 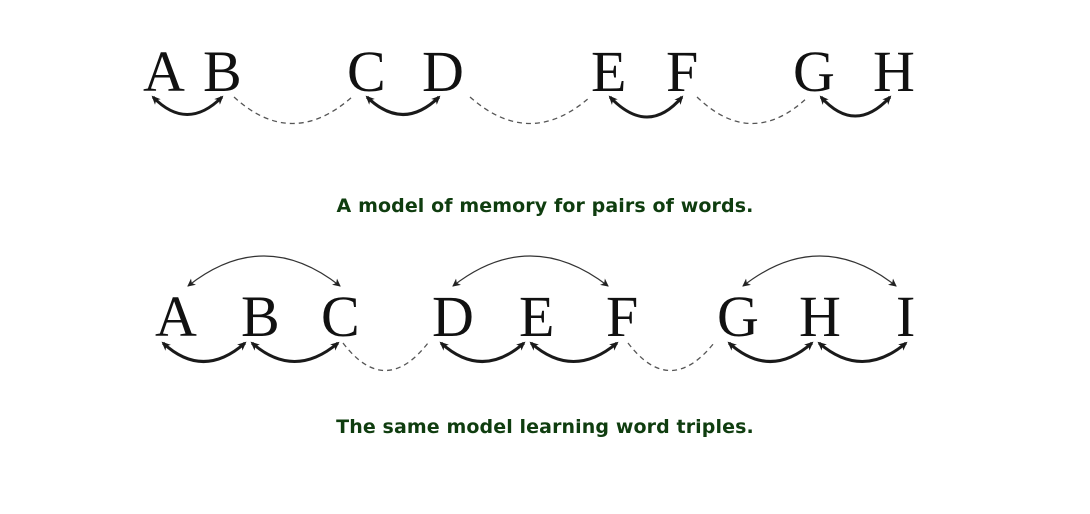 What do you see at coordinates (530, 271) in the screenshot?
I see `link-d-f` at bounding box center [530, 271].